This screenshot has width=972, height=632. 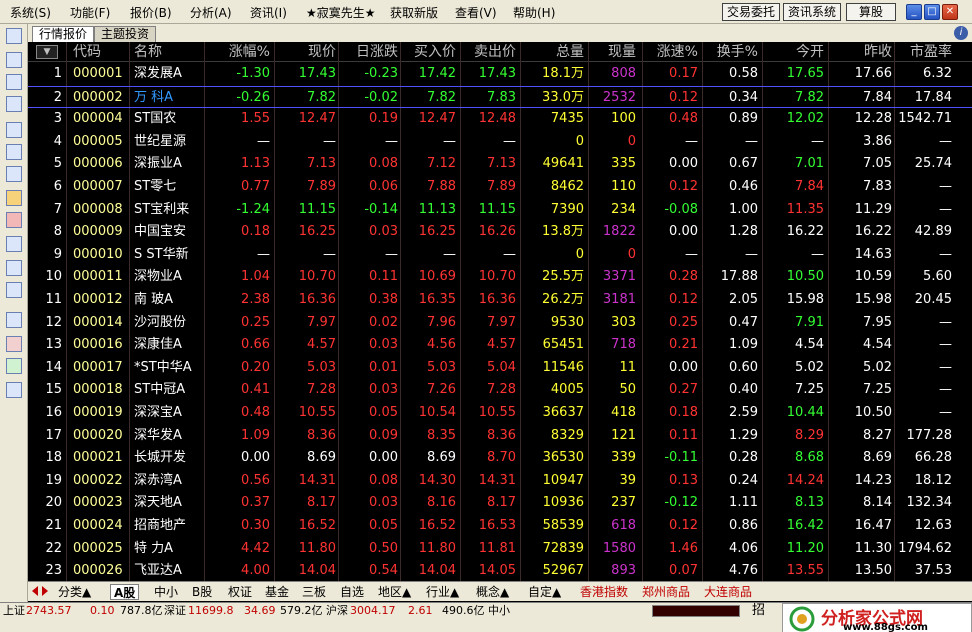 I want to click on col-change-pct: 涨幅%, so click(x=239, y=52).